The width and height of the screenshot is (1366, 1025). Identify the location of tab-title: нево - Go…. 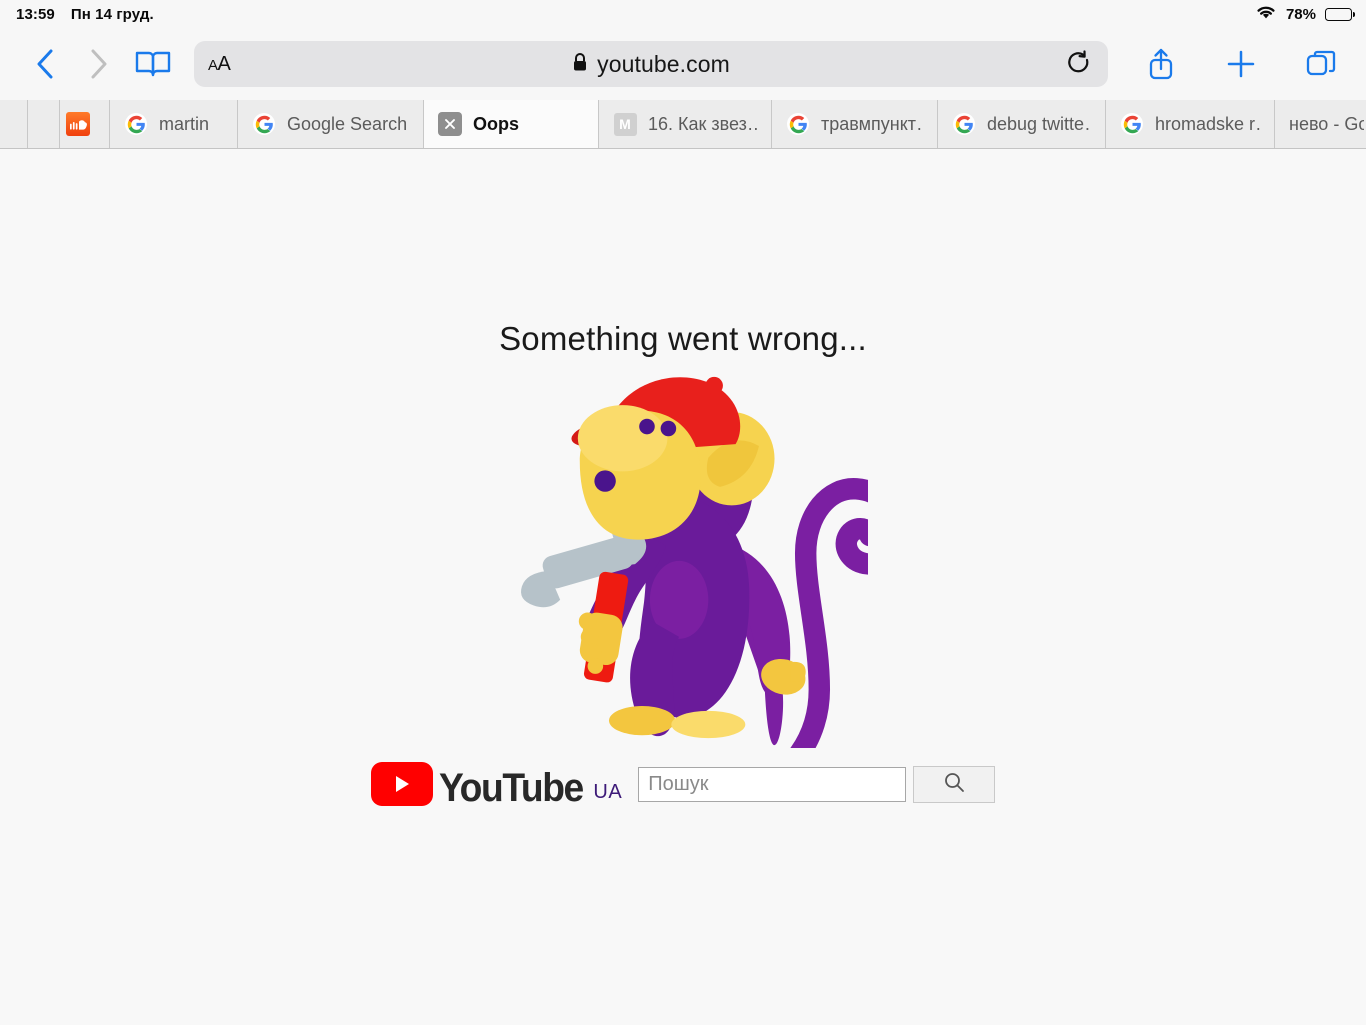
(1326, 123).